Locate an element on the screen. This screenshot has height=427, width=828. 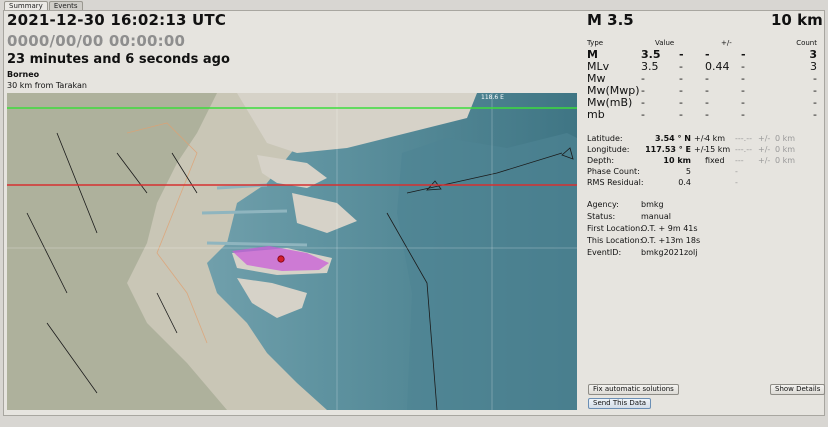
header-uncertainty: +/- is located at coordinates (726, 43).